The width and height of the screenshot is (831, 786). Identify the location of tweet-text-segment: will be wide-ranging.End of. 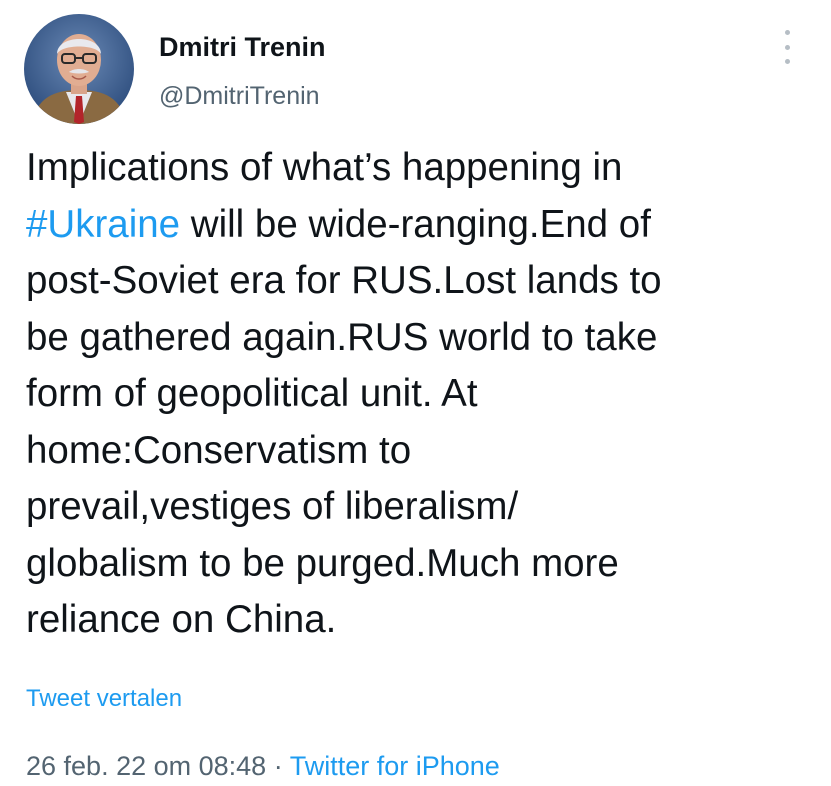
(415, 224).